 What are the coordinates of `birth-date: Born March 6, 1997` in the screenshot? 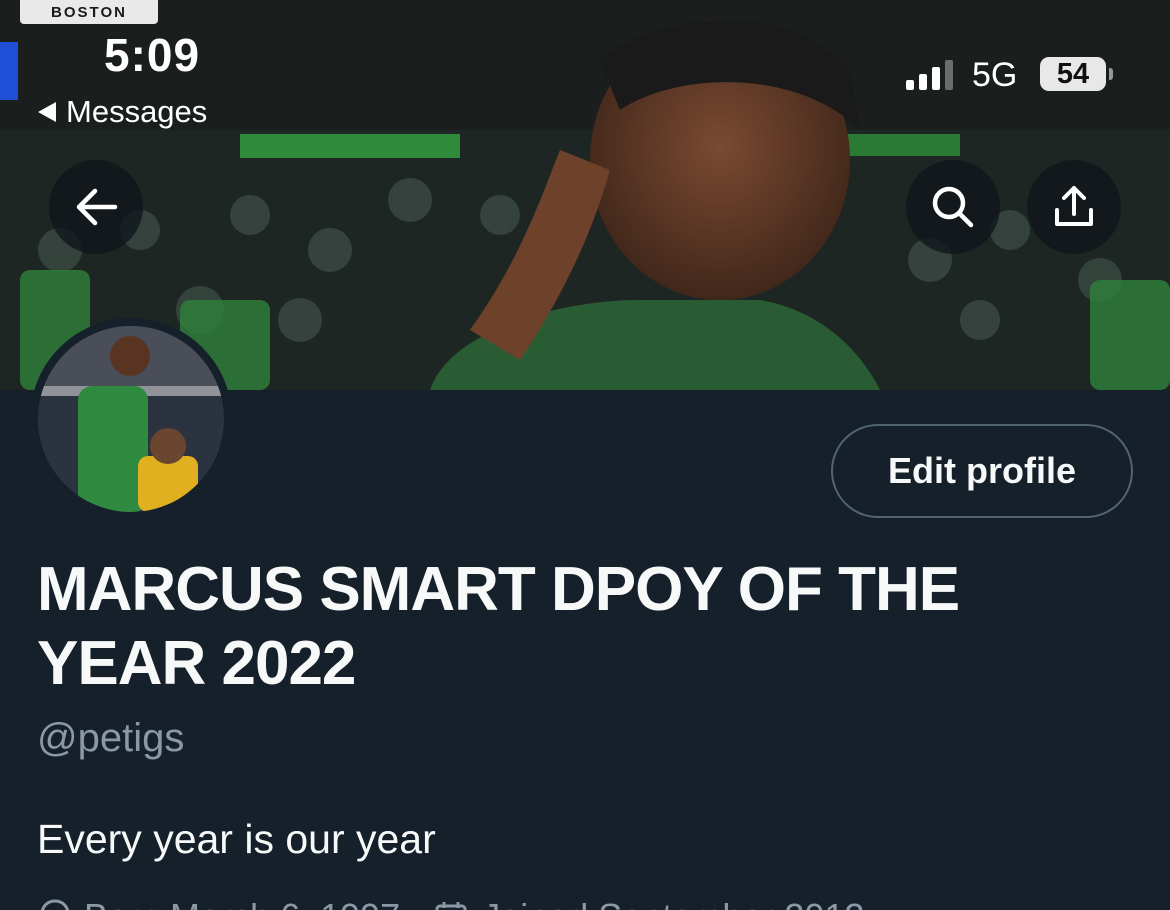 It's located at (242, 903).